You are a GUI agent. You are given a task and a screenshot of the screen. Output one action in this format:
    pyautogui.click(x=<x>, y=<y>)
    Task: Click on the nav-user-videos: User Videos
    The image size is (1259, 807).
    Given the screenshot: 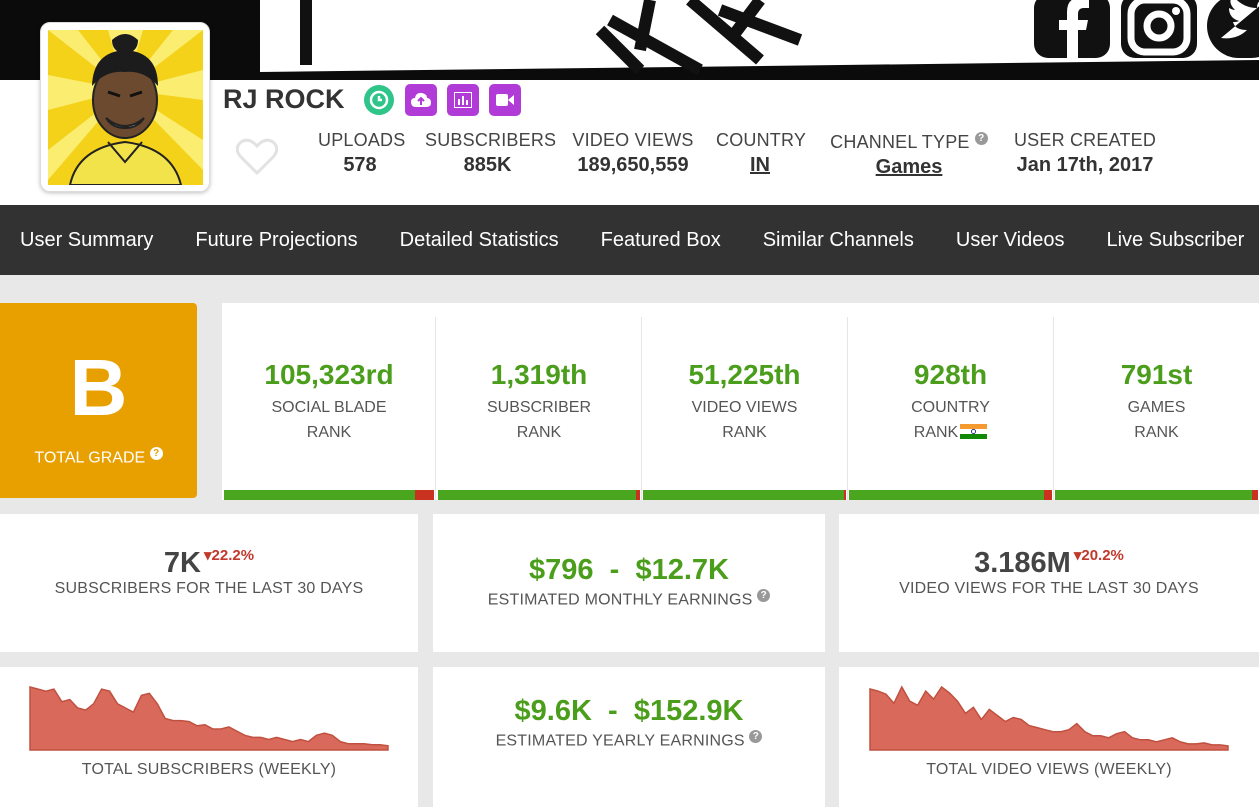 What is the action you would take?
    pyautogui.click(x=1011, y=240)
    